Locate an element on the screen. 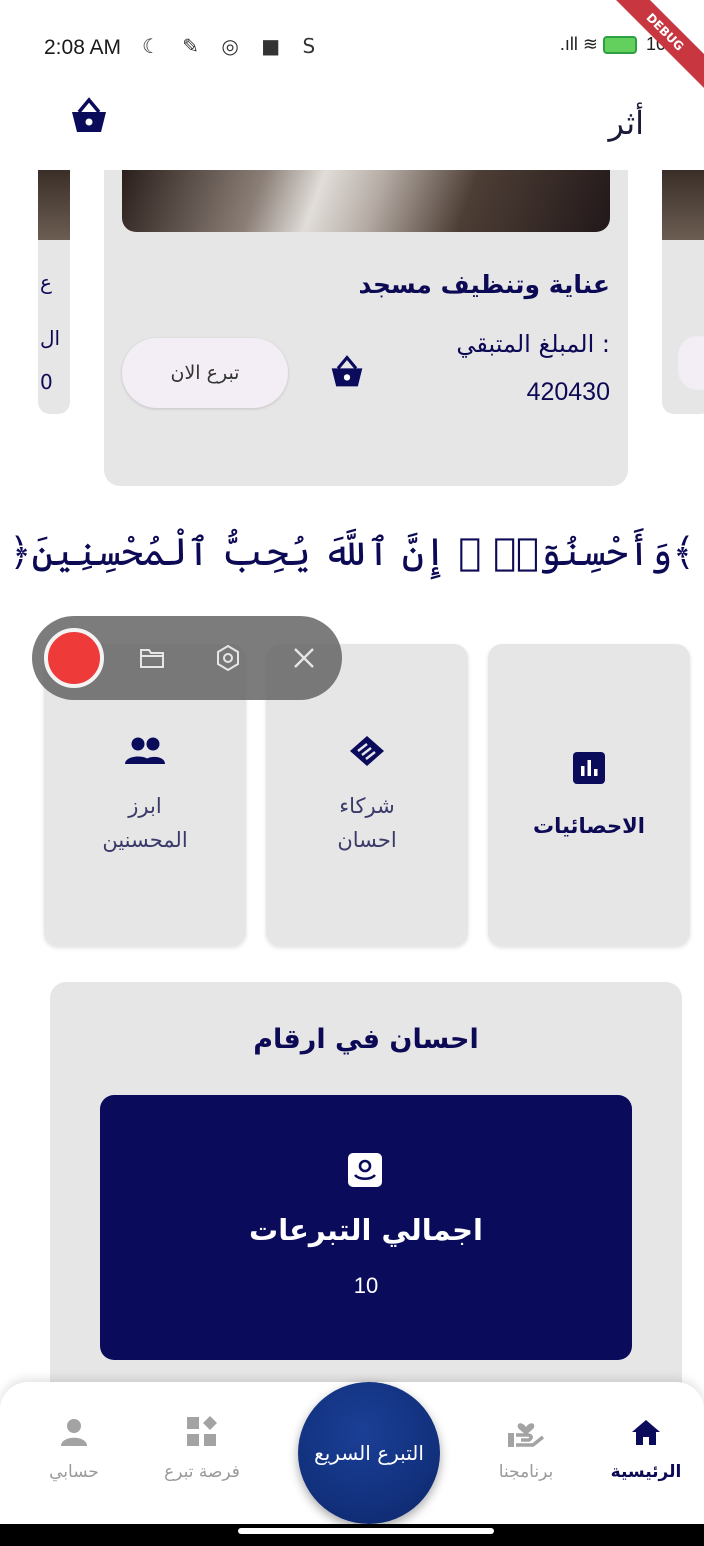 The height and width of the screenshot is (1546, 704). nav-label: برنامجنا is located at coordinates (526, 1472).